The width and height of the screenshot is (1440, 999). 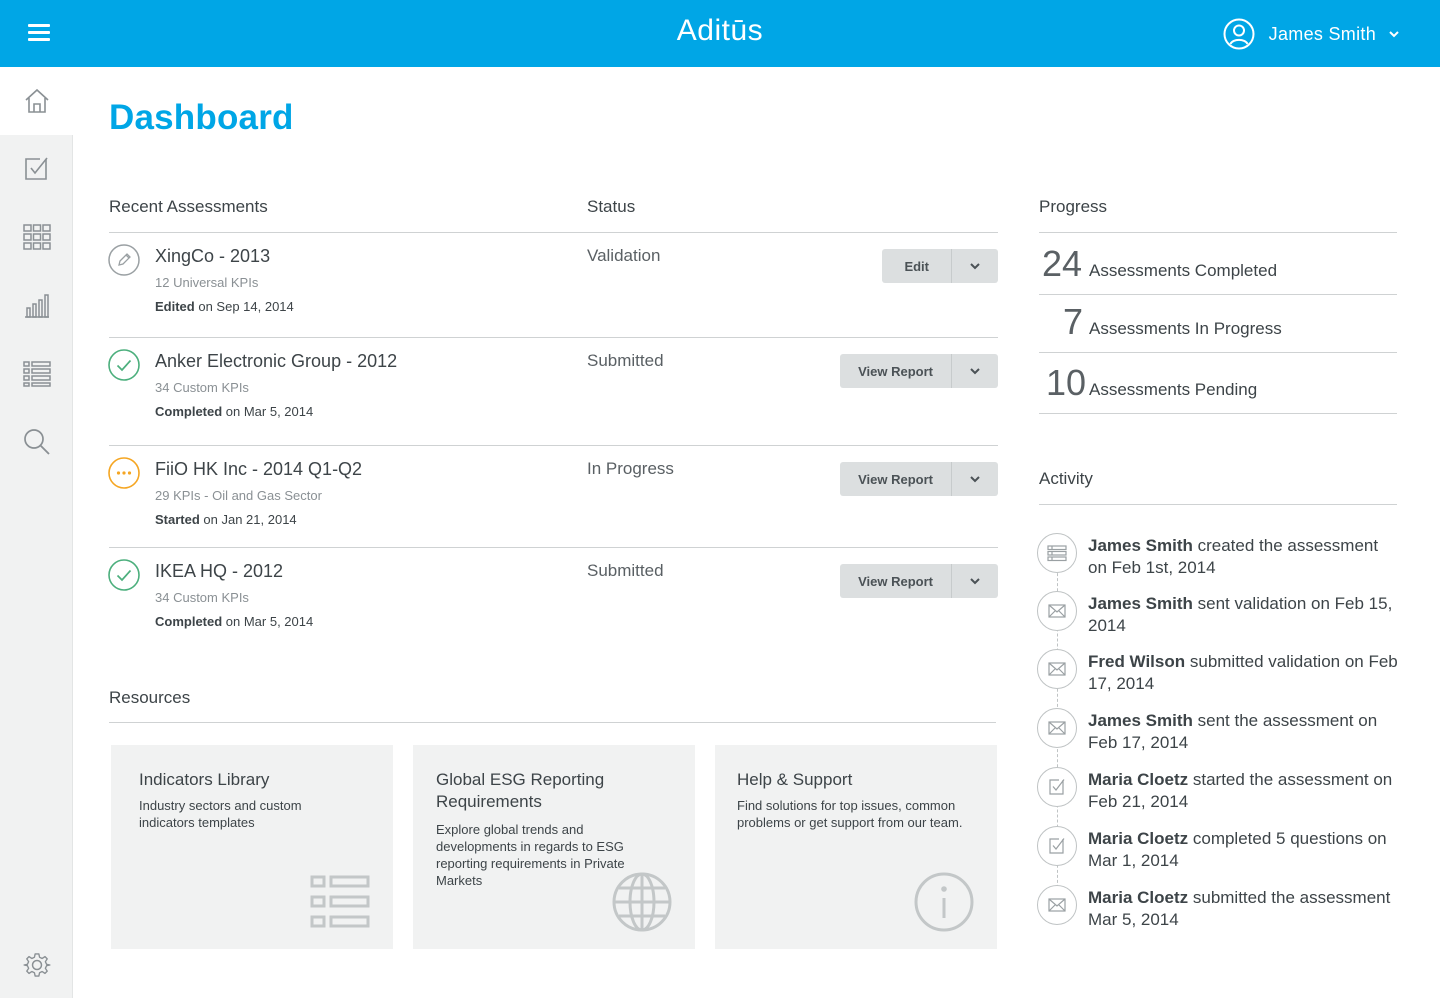 What do you see at coordinates (238, 495) in the screenshot?
I see `assessment-kpis: 29 KPIs - Oil and Gas Sector` at bounding box center [238, 495].